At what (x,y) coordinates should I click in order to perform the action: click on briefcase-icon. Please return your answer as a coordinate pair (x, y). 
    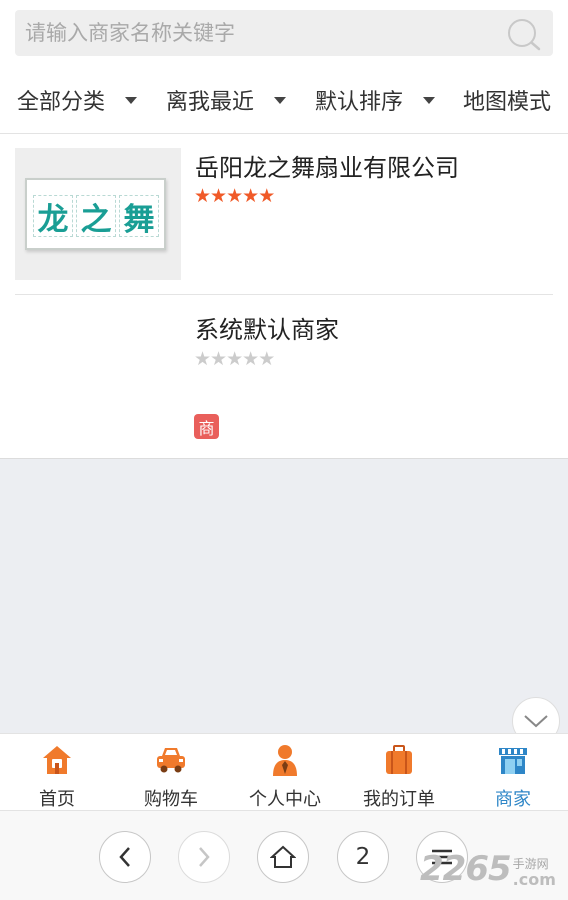
    Looking at the image, I should click on (399, 759).